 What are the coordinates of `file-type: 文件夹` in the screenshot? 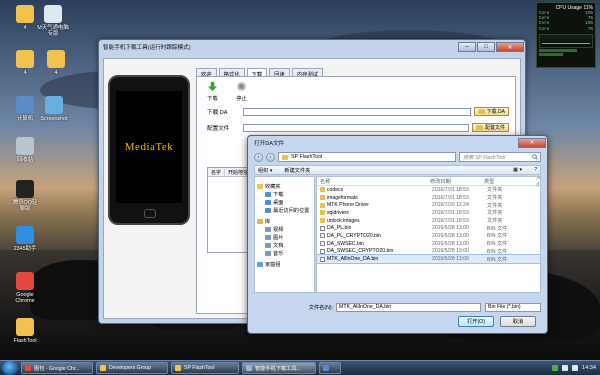 It's located at (495, 205).